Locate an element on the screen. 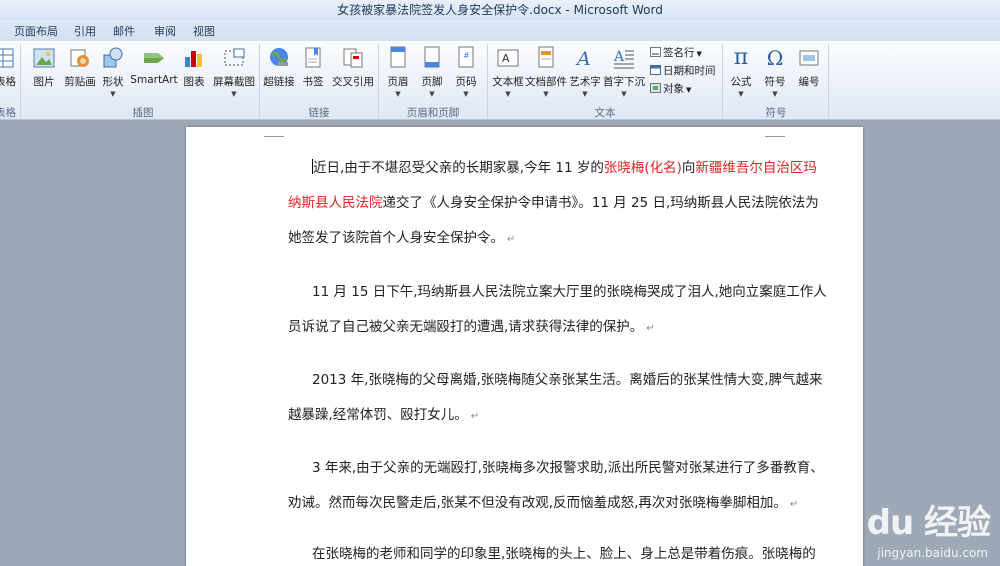 This screenshot has height=566, width=1000. text-run: 越暴躁,经常体罚、殴打女儿。 is located at coordinates (378, 415).